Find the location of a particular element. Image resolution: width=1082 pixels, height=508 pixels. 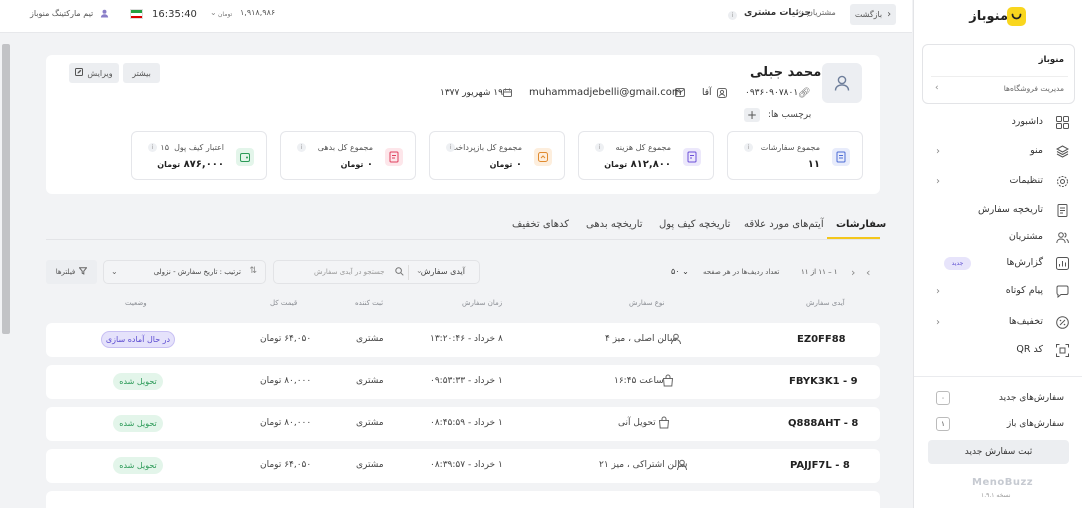

search-input: جستجو در آیدی سفارش is located at coordinates (349, 272).